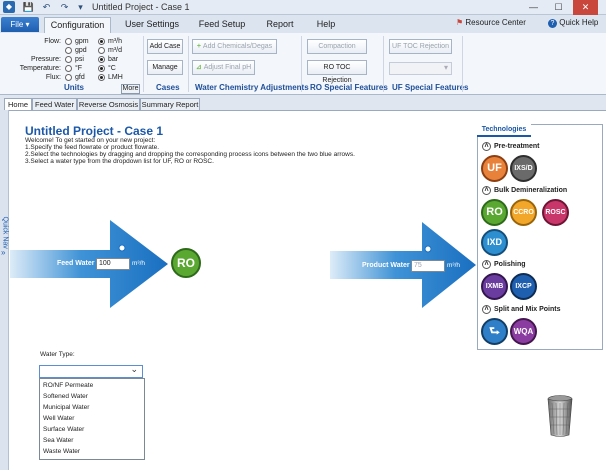  I want to click on radio-lmh, so click(101, 77).